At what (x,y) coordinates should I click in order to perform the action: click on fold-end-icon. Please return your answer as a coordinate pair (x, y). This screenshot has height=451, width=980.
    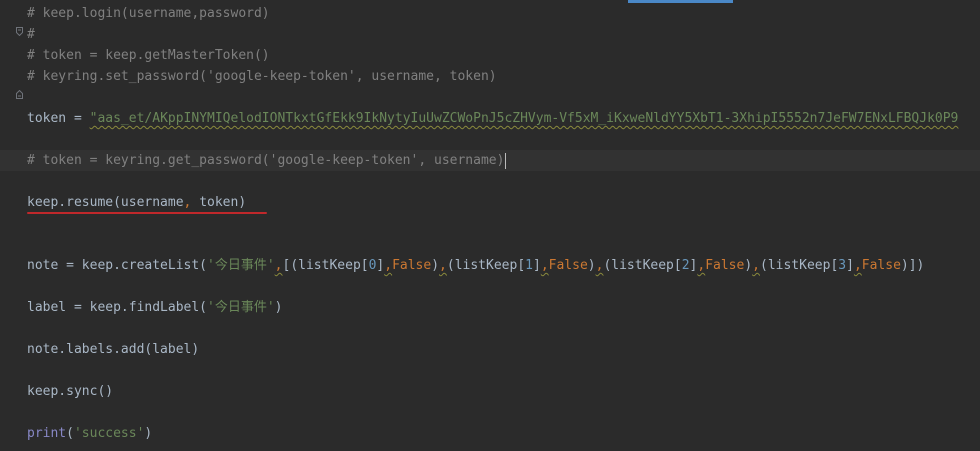
    Looking at the image, I should click on (19, 85).